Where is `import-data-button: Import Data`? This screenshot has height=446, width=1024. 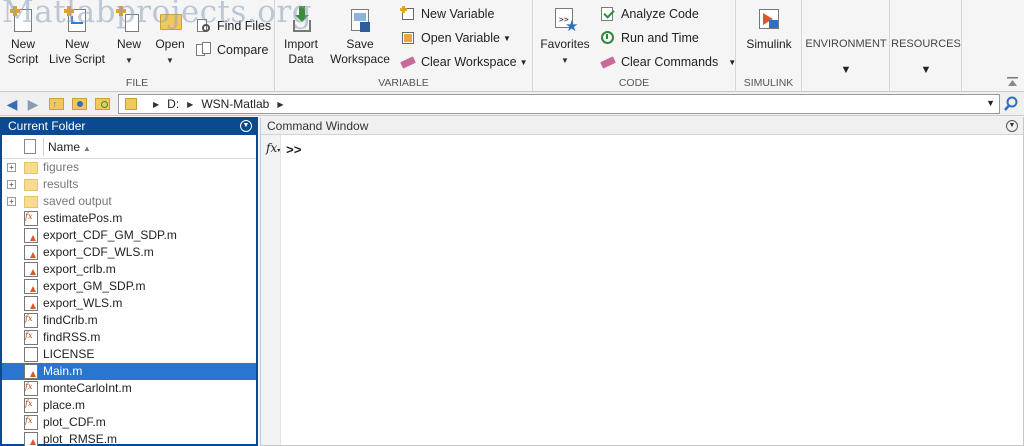
import-data-button: Import Data is located at coordinates (301, 36).